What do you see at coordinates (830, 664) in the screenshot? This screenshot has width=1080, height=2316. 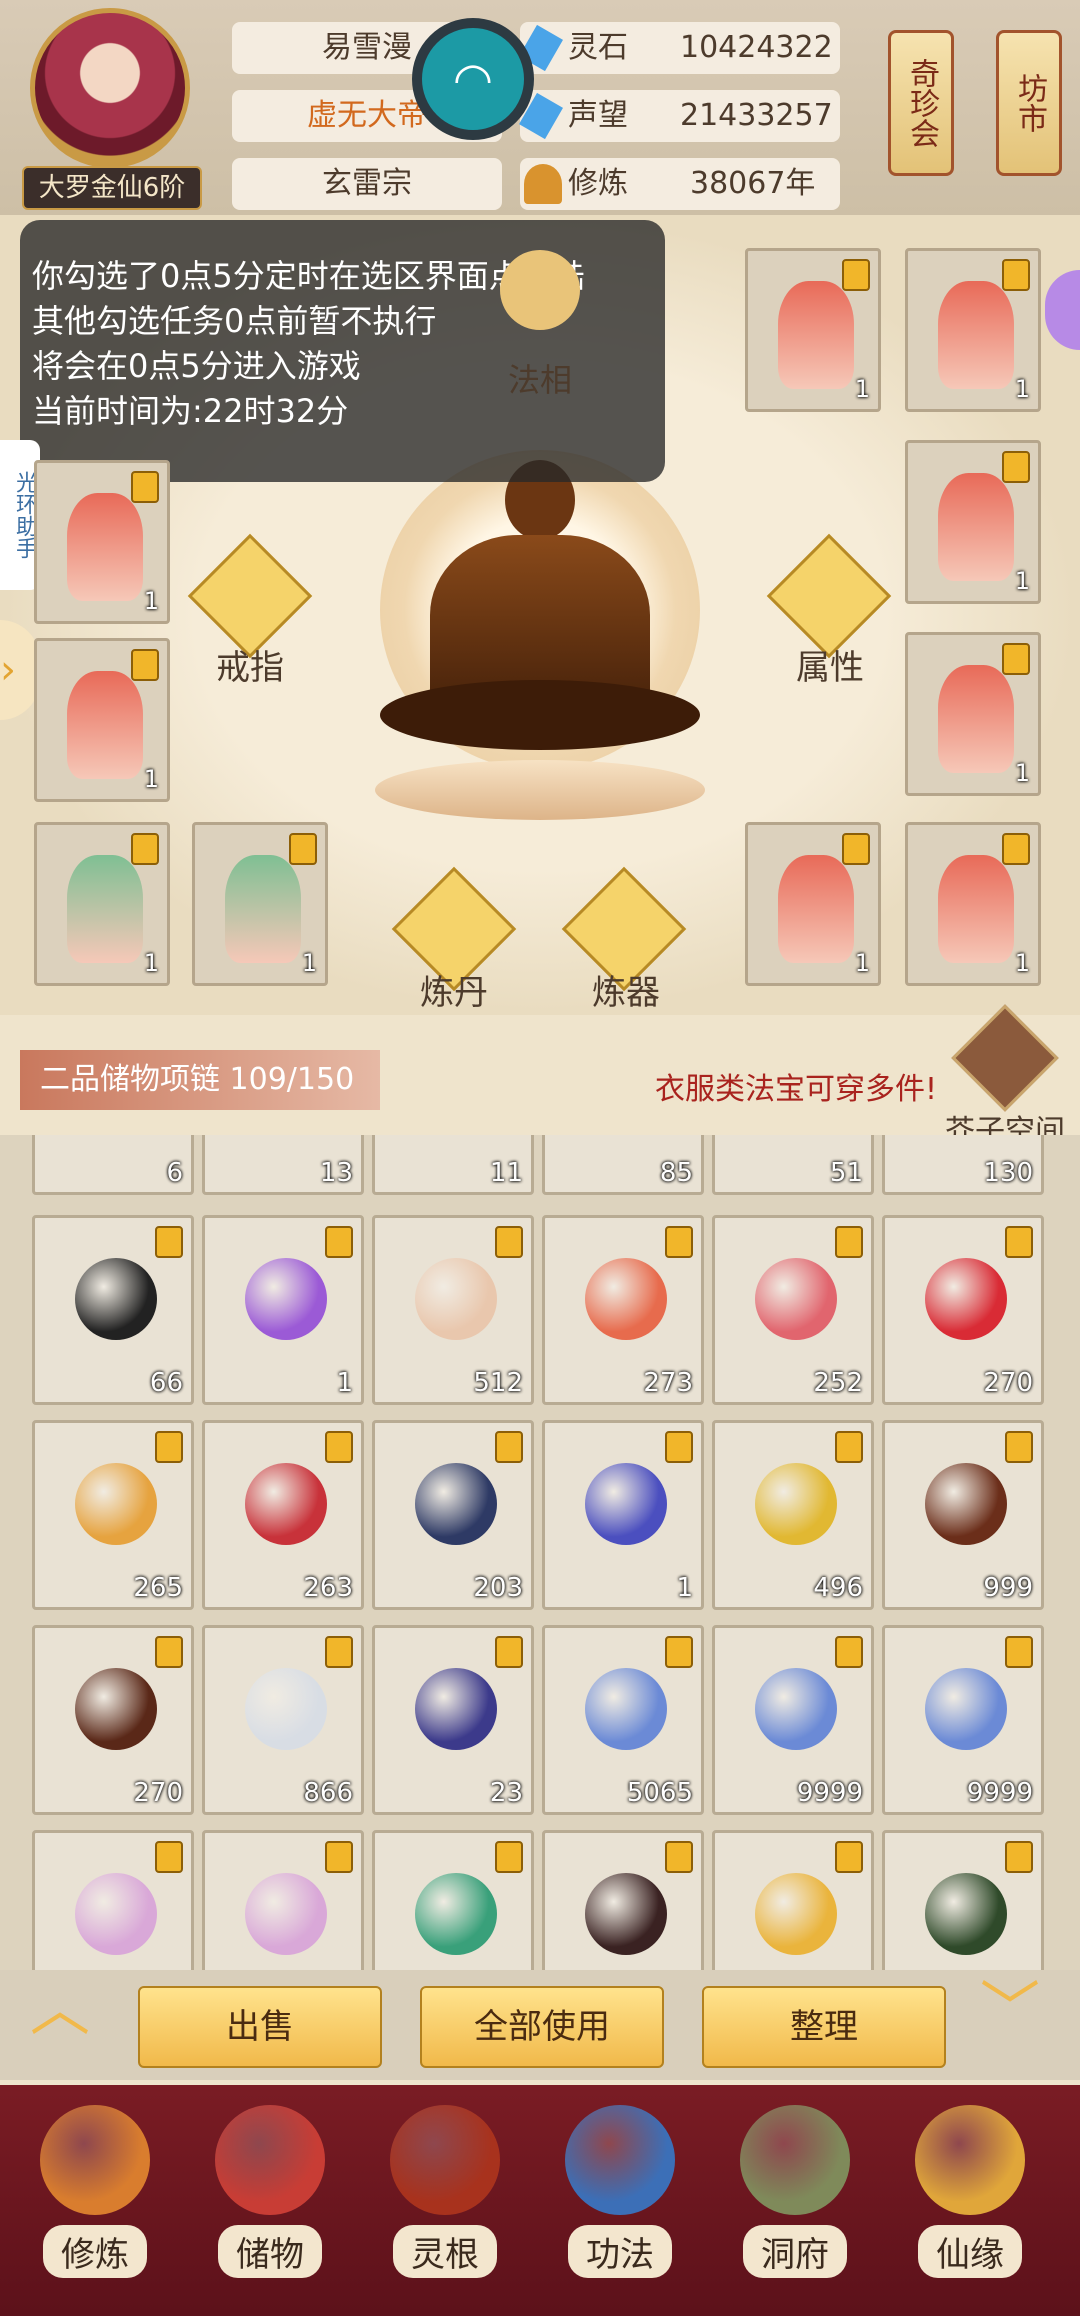 I see `attribute-label: 属性` at bounding box center [830, 664].